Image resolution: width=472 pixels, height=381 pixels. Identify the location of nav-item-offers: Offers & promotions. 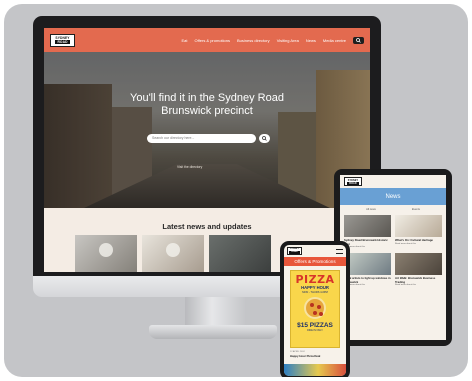
(213, 40).